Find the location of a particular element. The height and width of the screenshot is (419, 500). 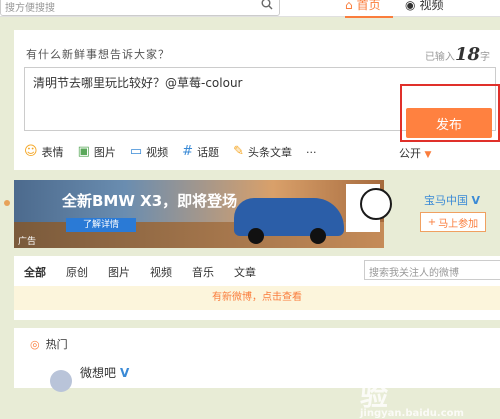

composer-toolbar: ☺ 表情 ▣ 图片 ▭ 视频 # 话题 ✎ 头条文章 ··· is located at coordinates (170, 152).